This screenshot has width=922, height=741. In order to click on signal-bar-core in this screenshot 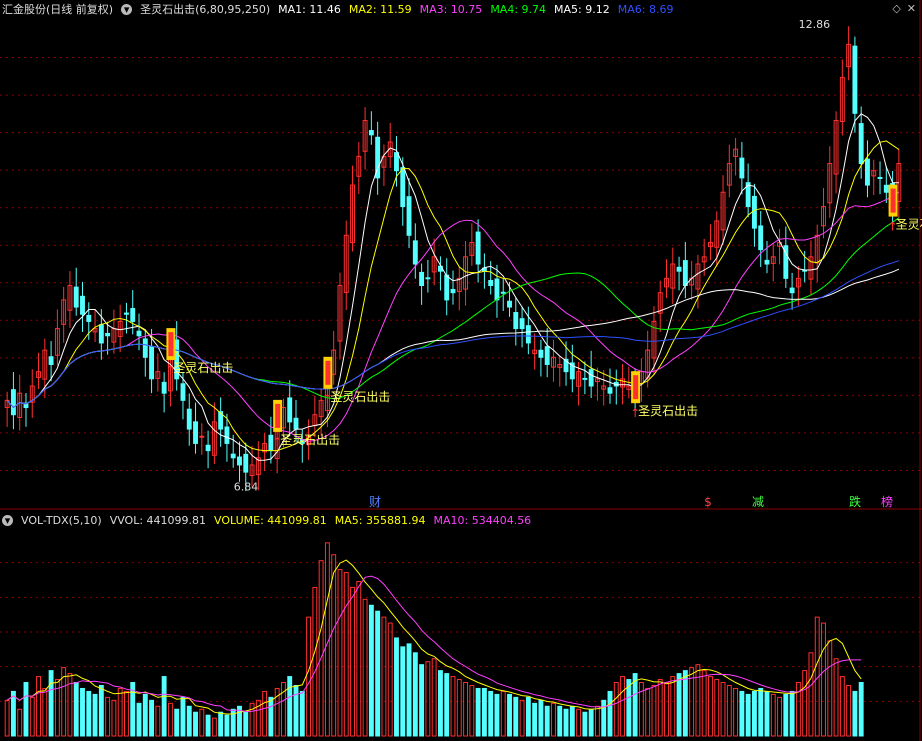, I will do `click(893, 200)`.